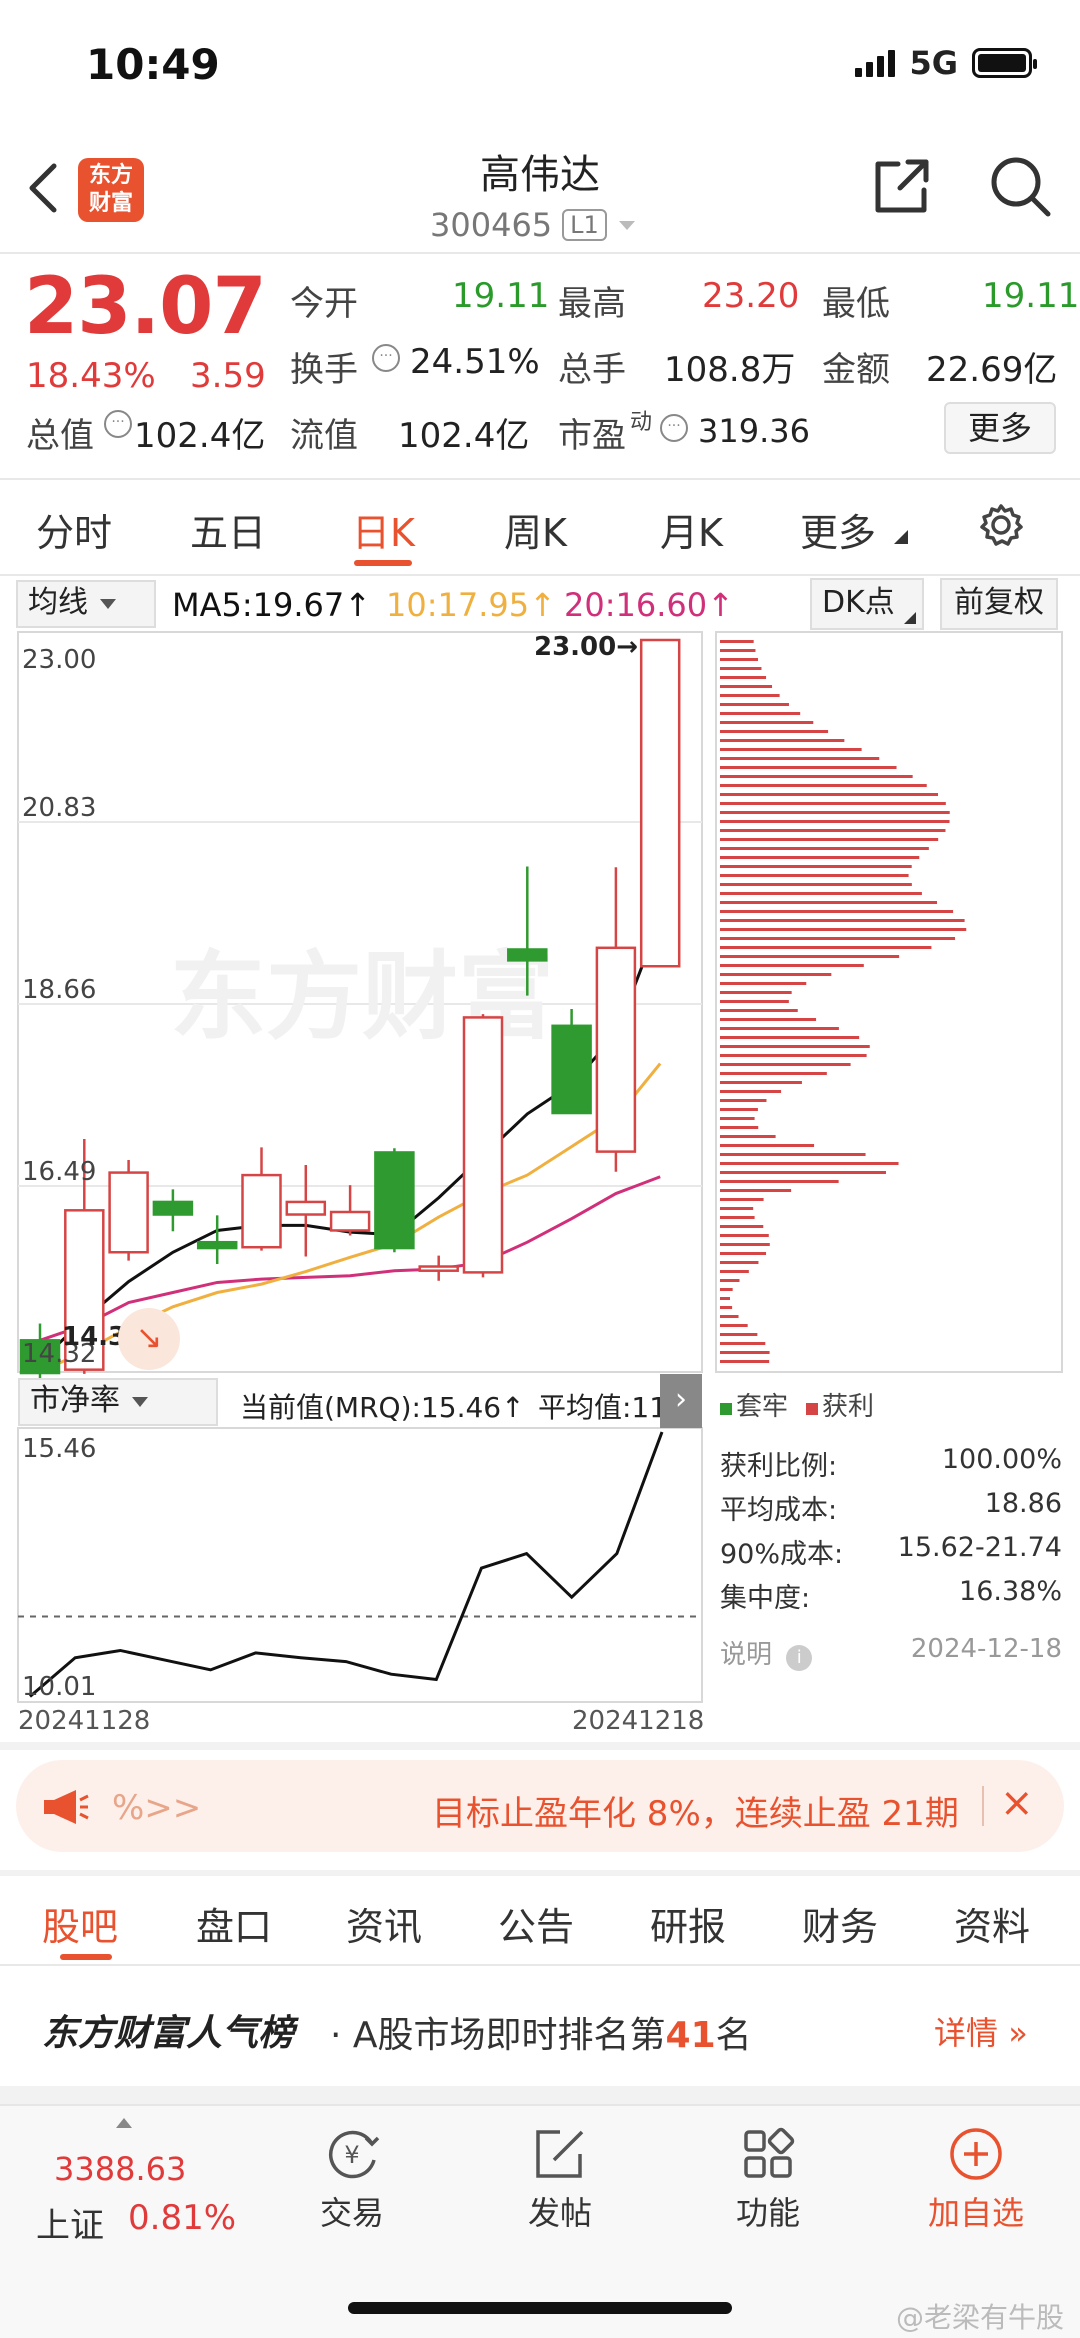 This screenshot has width=1080, height=2338. Describe the element at coordinates (540, 2033) in the screenshot. I see `popularity-rank-bar: 东方财富人气榜 · A股市场即时排名第41名 详情 »` at that location.